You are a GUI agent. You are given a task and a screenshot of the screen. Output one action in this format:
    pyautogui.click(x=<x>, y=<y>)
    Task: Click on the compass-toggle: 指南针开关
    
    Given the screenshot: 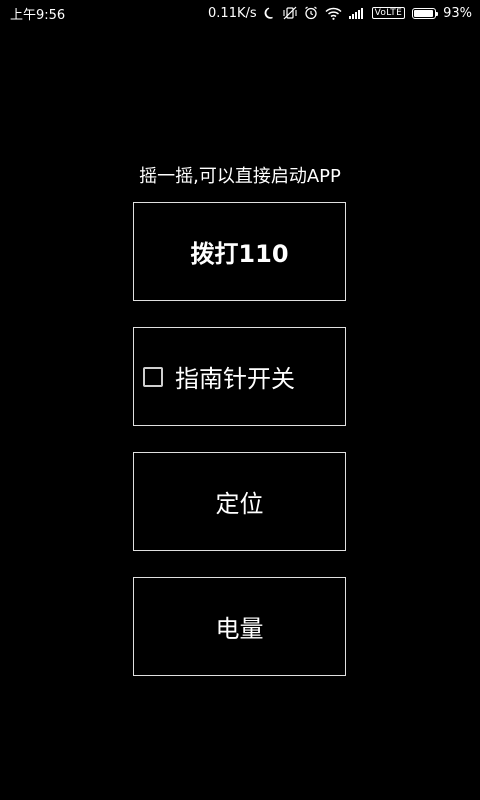 What is the action you would take?
    pyautogui.click(x=239, y=376)
    